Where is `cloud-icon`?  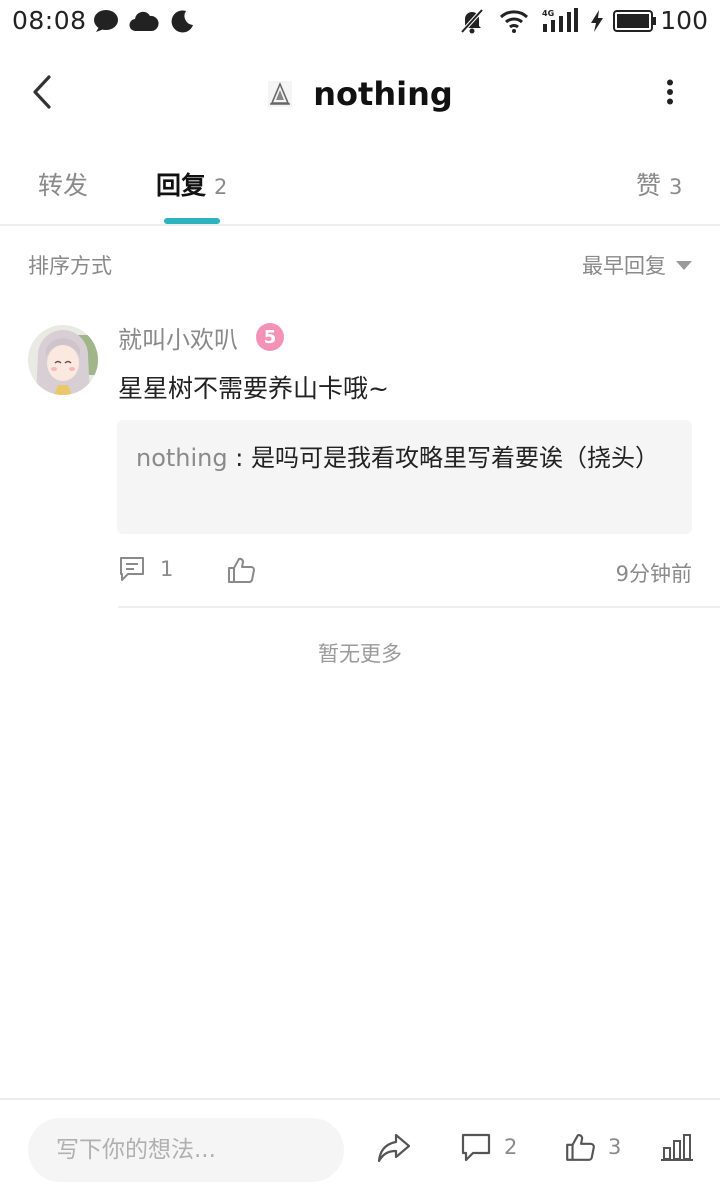 cloud-icon is located at coordinates (144, 21).